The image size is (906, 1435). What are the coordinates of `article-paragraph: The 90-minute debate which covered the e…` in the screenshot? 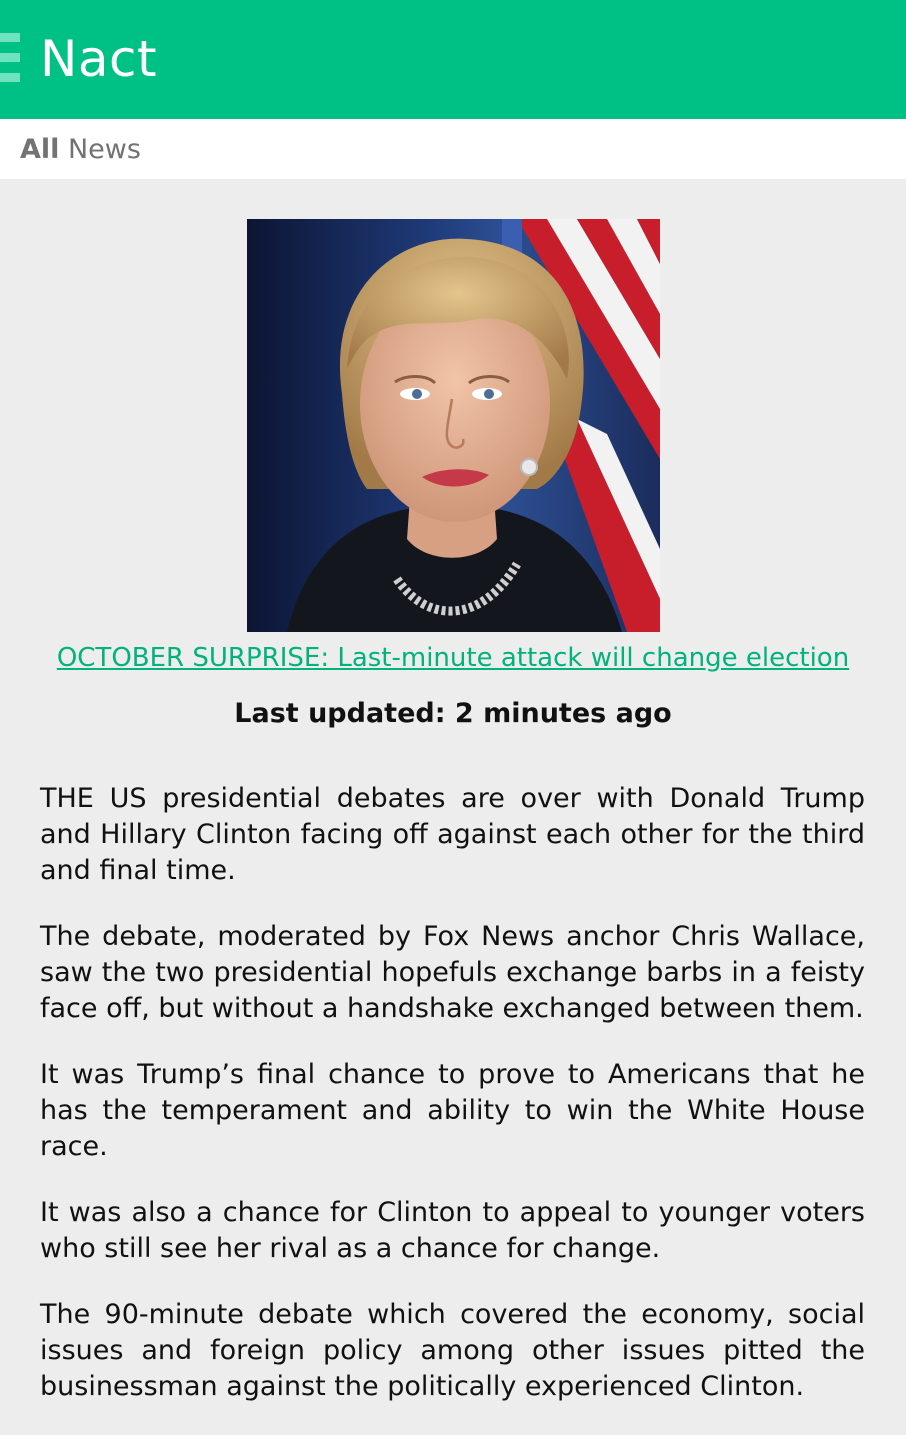 It's located at (452, 1350).